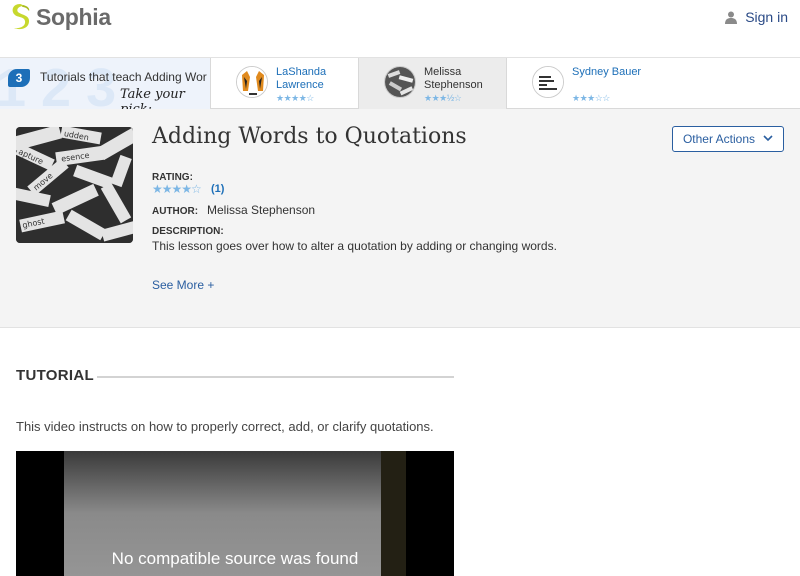 The image size is (800, 576). I want to click on rating-count: (1), so click(217, 189).